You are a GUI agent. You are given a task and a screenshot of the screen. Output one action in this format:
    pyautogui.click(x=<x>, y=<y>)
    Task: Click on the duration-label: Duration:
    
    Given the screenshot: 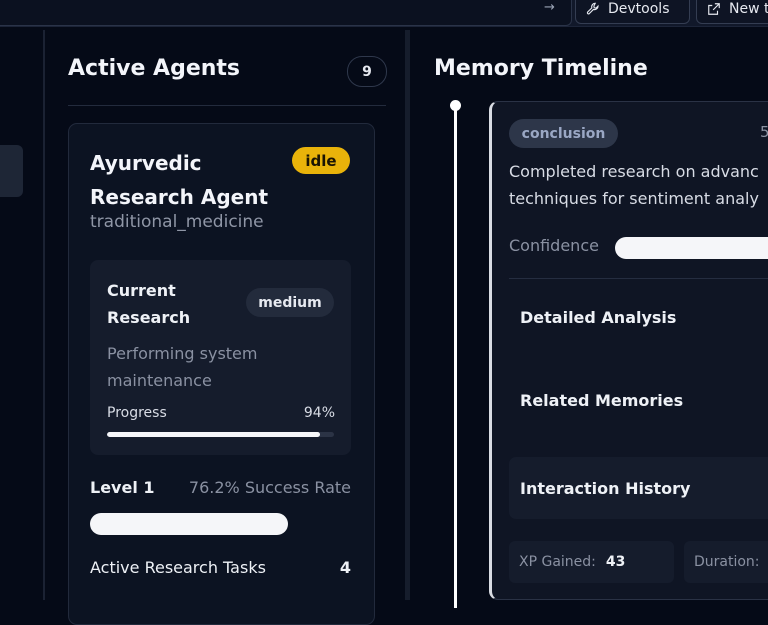 What is the action you would take?
    pyautogui.click(x=727, y=562)
    